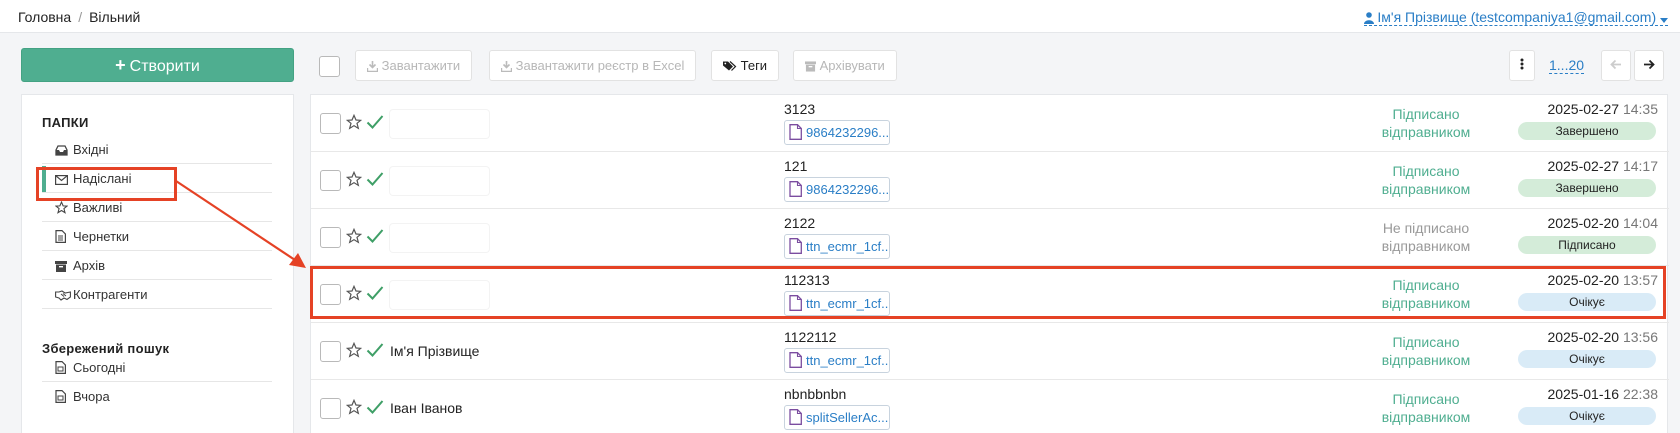 This screenshot has width=1680, height=433. I want to click on sidebar-item-label: Сьогодні, so click(99, 367).